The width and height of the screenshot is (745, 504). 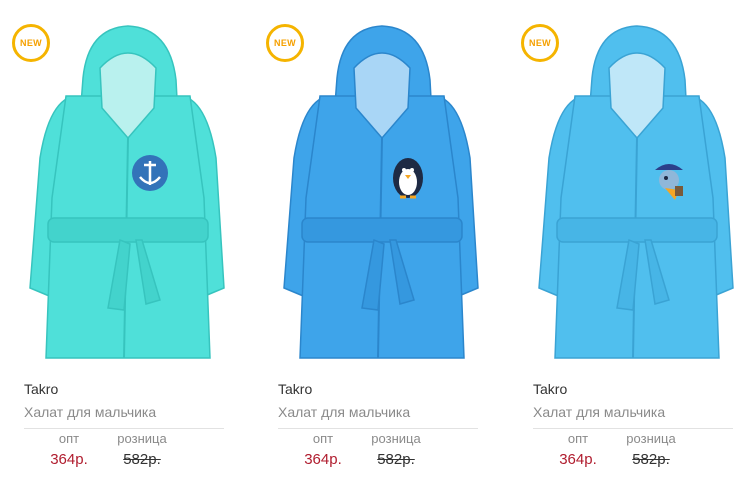 I want to click on penguin-icon, so click(x=408, y=178).